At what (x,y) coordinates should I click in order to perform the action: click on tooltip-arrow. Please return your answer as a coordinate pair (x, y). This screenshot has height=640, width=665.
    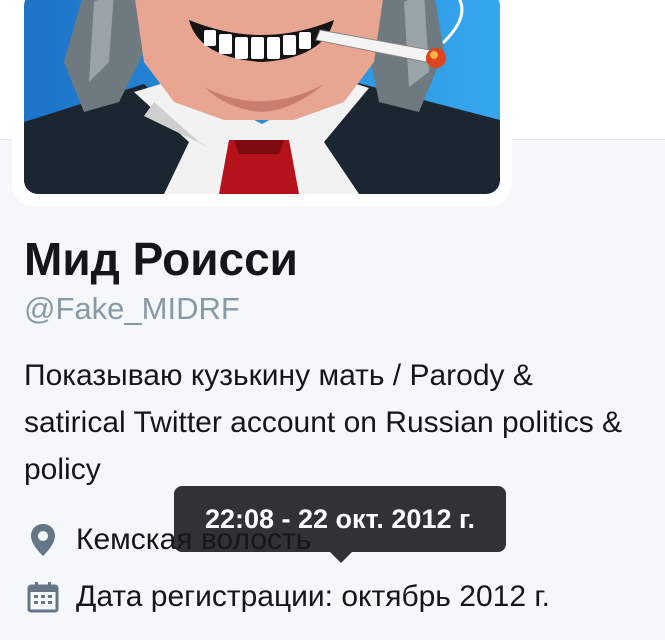
    Looking at the image, I should click on (341, 557).